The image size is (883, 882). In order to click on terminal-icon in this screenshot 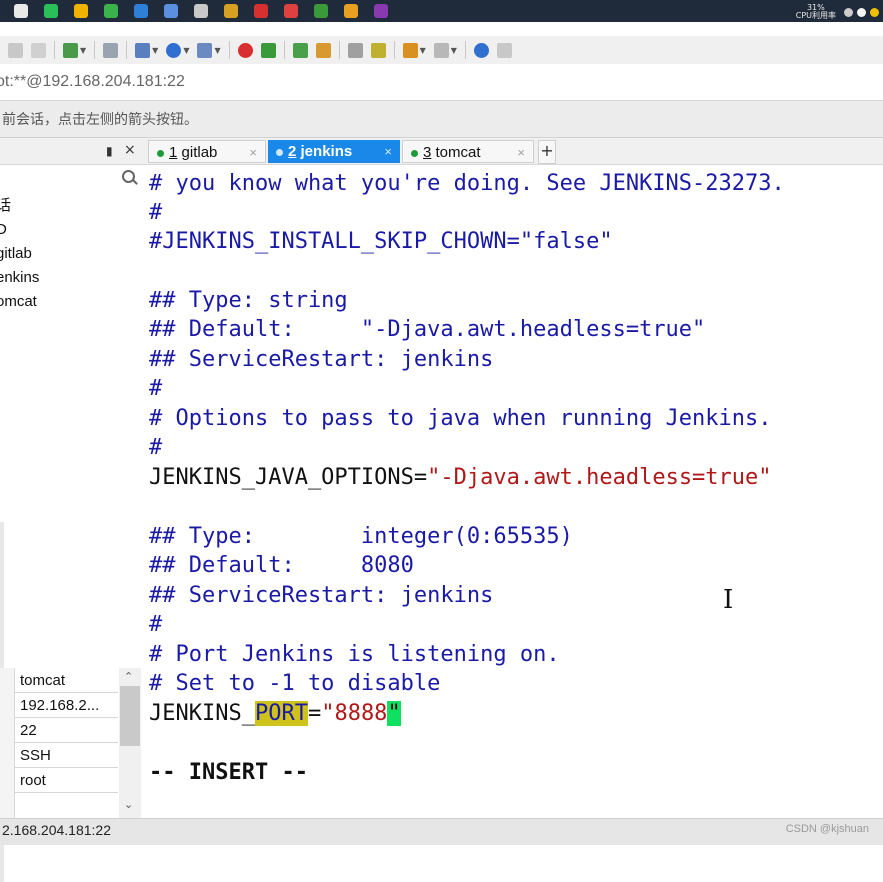, I will do `click(381, 11)`.